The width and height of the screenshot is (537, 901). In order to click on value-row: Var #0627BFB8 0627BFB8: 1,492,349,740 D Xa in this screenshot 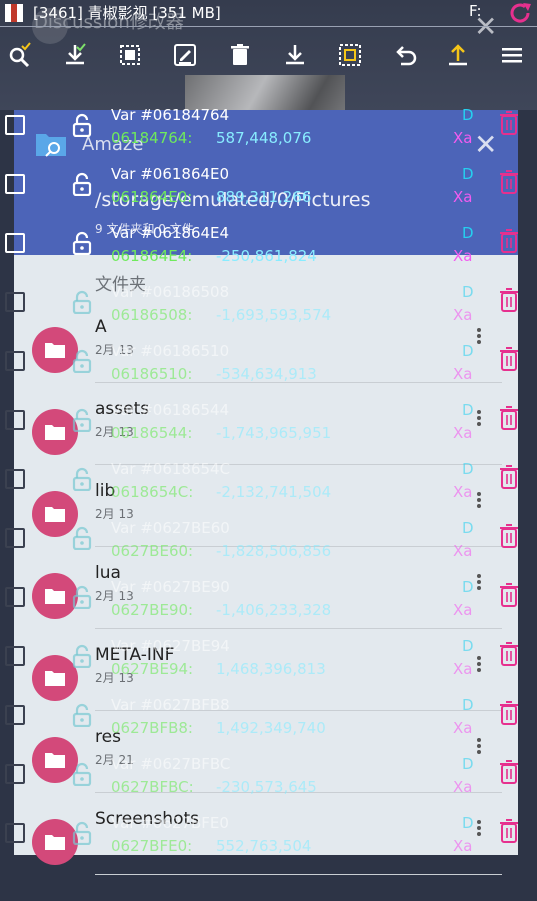, I will do `click(268, 727)`.